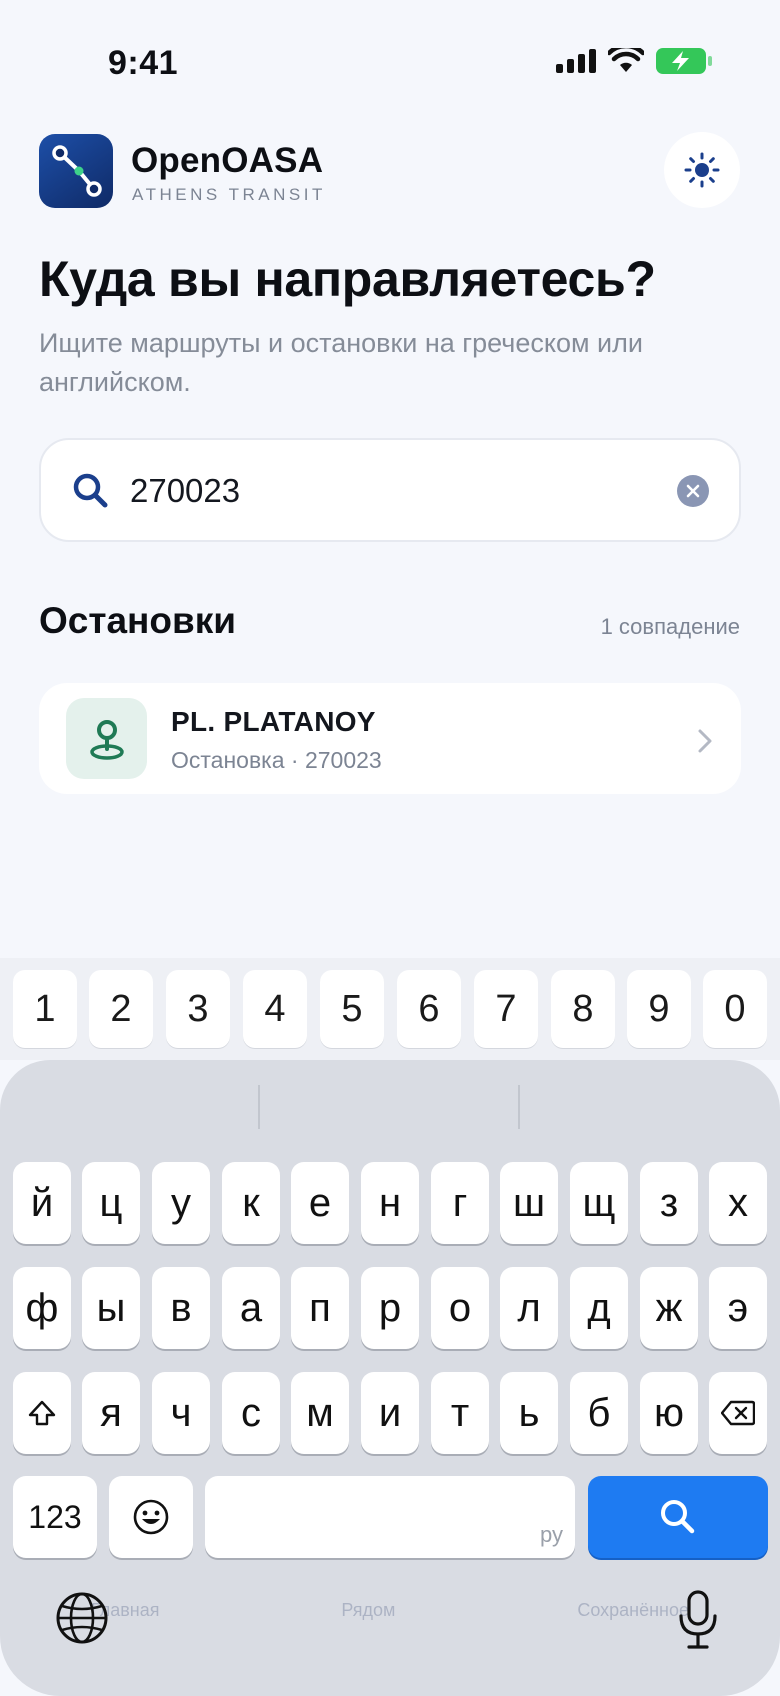 The image size is (780, 1696). I want to click on tab-bar-behind-keyboard: Главная Рядом Сохранённое, so click(390, 1610).